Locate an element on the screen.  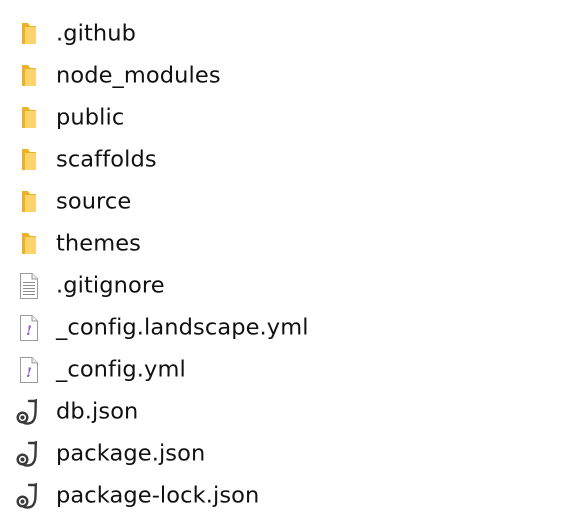
file-name: _config.landscape.yml is located at coordinates (182, 327).